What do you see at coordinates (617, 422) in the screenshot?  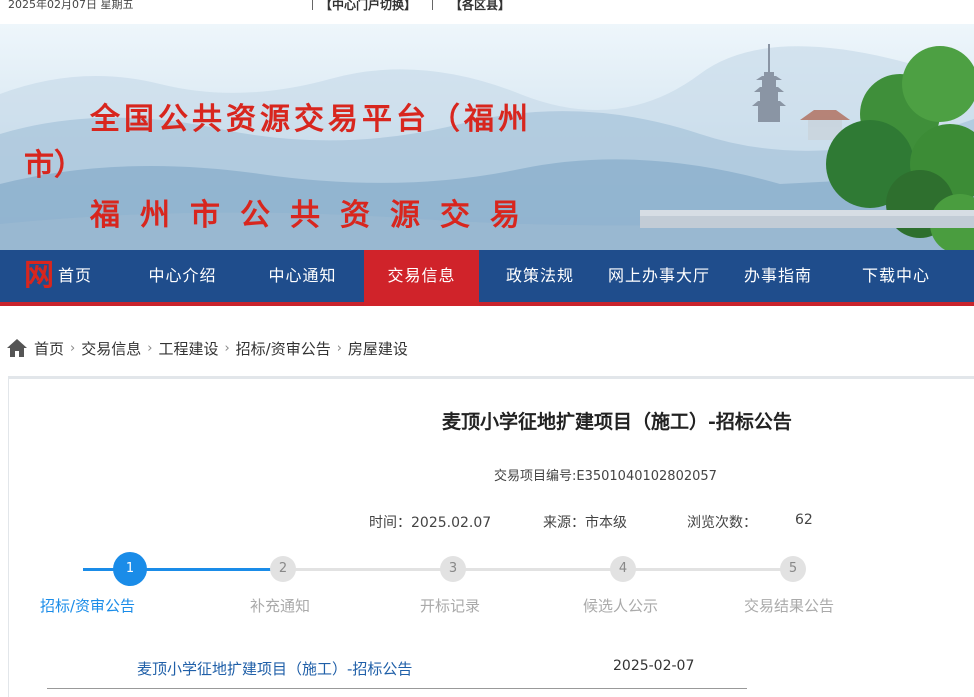 I see `article-title: 麦顶小学征地扩建项目（施工）-招标公告` at bounding box center [617, 422].